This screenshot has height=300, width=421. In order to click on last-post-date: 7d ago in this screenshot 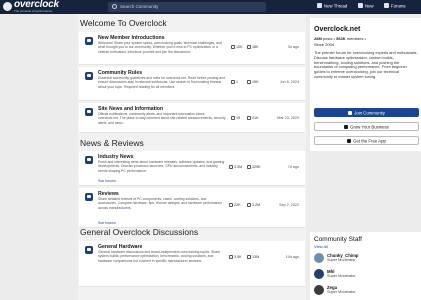, I will do `click(293, 167)`.